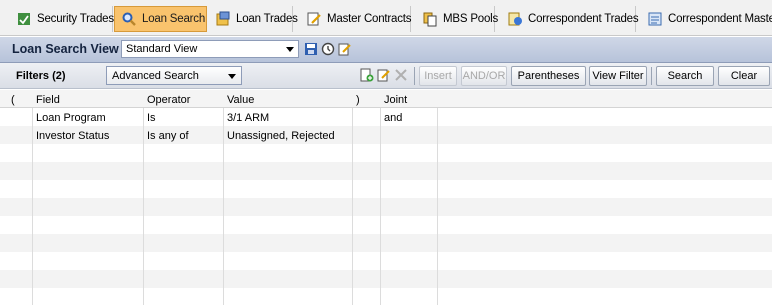 The height and width of the screenshot is (305, 772). What do you see at coordinates (720, 19) in the screenshot?
I see `tab-label: Correspondent Masters` at bounding box center [720, 19].